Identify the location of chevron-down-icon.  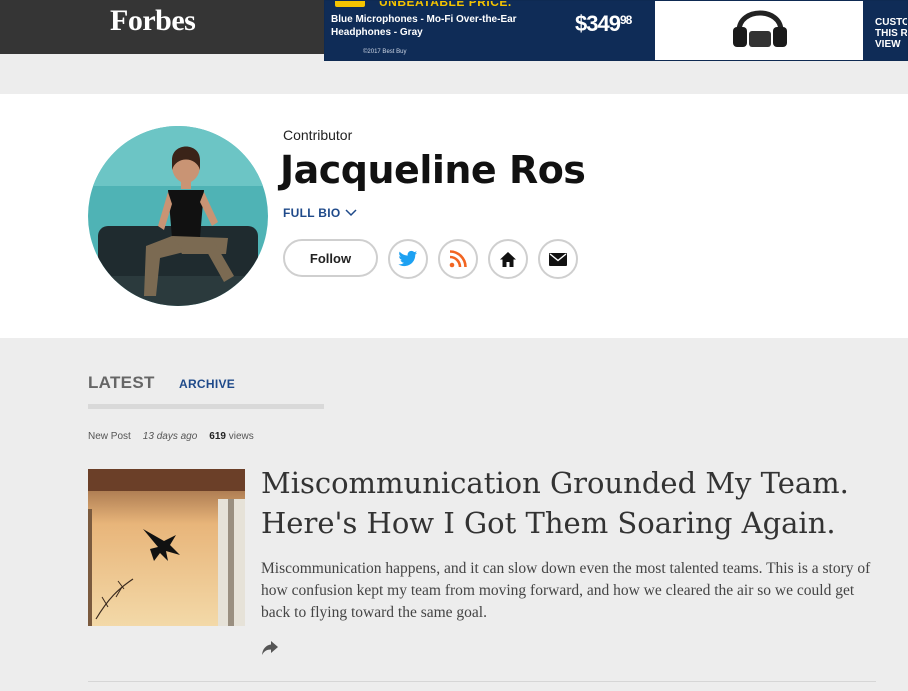
(350, 213).